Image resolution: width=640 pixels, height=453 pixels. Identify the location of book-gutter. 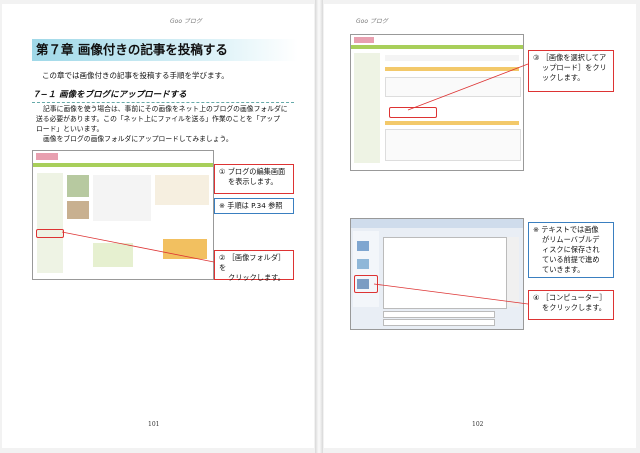
(319, 226).